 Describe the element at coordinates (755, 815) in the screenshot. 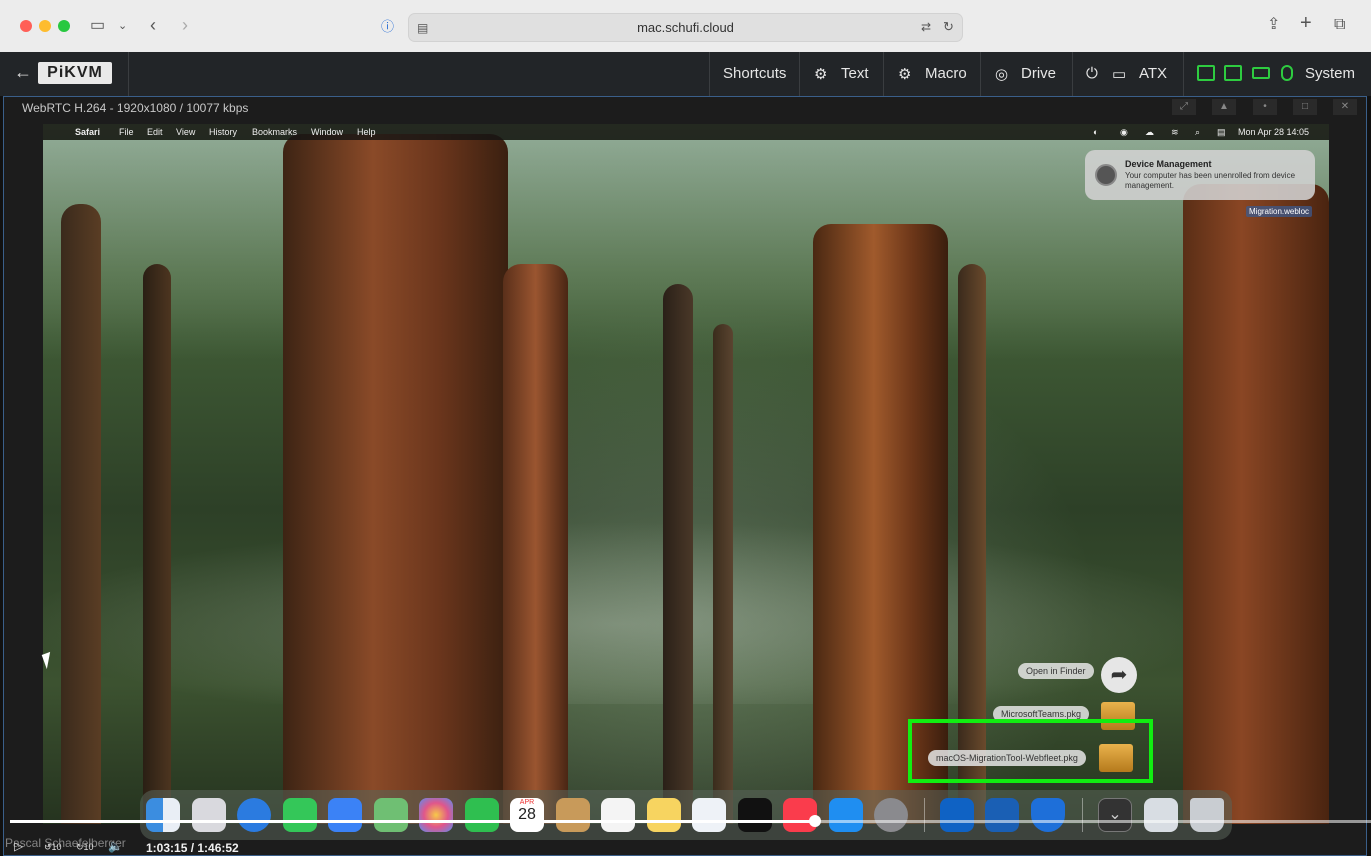

I see `tv-icon` at that location.